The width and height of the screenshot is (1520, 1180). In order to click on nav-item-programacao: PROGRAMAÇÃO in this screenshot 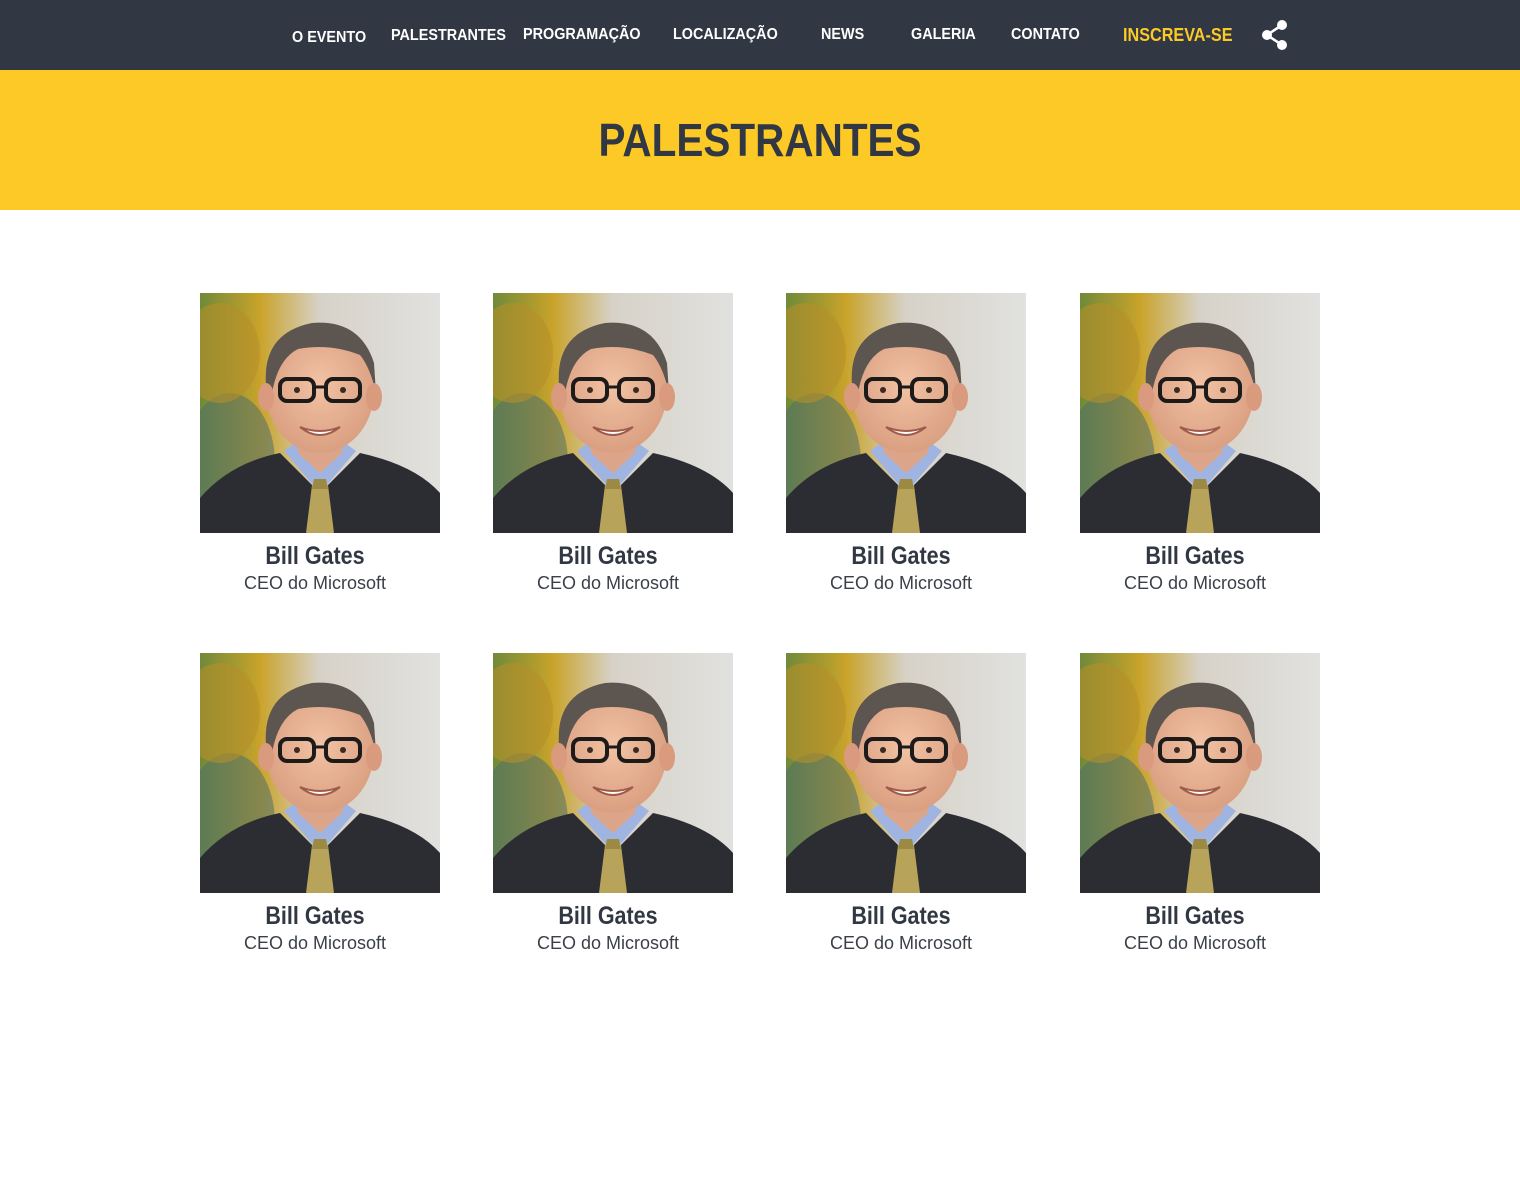, I will do `click(582, 35)`.